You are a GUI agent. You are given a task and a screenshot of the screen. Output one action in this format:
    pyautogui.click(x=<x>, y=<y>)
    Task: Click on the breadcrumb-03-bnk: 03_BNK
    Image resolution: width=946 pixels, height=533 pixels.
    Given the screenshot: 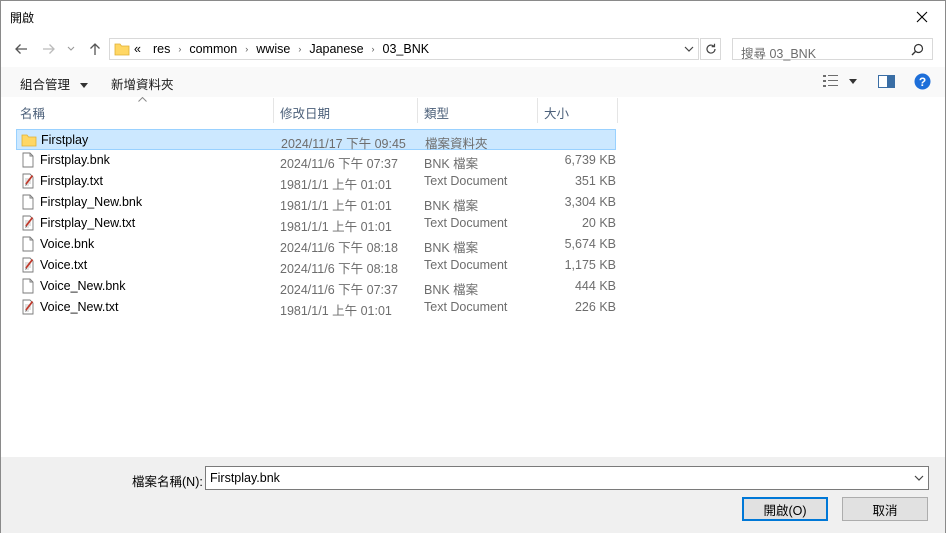 What is the action you would take?
    pyautogui.click(x=406, y=49)
    